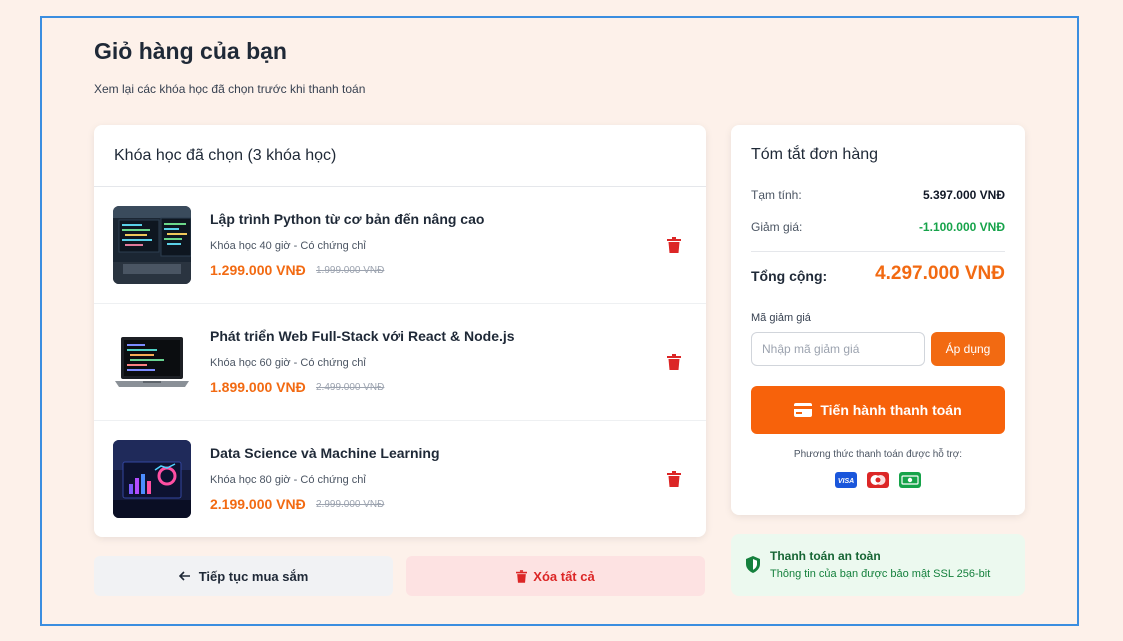 This screenshot has height=641, width=1123. What do you see at coordinates (878, 454) in the screenshot?
I see `payment-methods-label: Phương thức thanh toán được hỗ trợ:` at bounding box center [878, 454].